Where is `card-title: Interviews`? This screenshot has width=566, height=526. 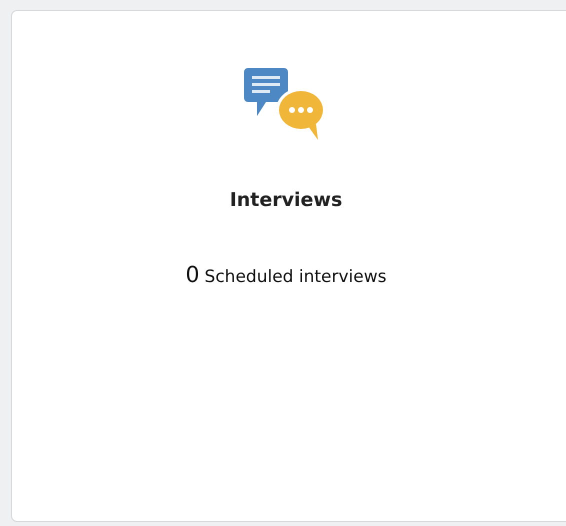
card-title: Interviews is located at coordinates (286, 200).